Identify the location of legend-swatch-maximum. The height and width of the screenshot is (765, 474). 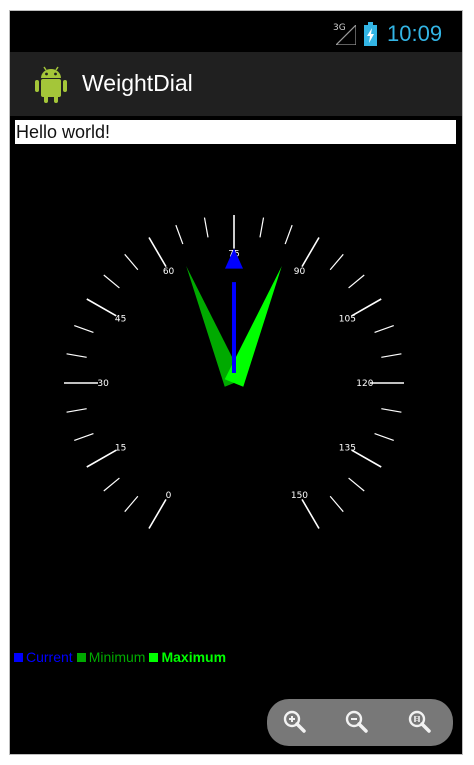
(154, 657).